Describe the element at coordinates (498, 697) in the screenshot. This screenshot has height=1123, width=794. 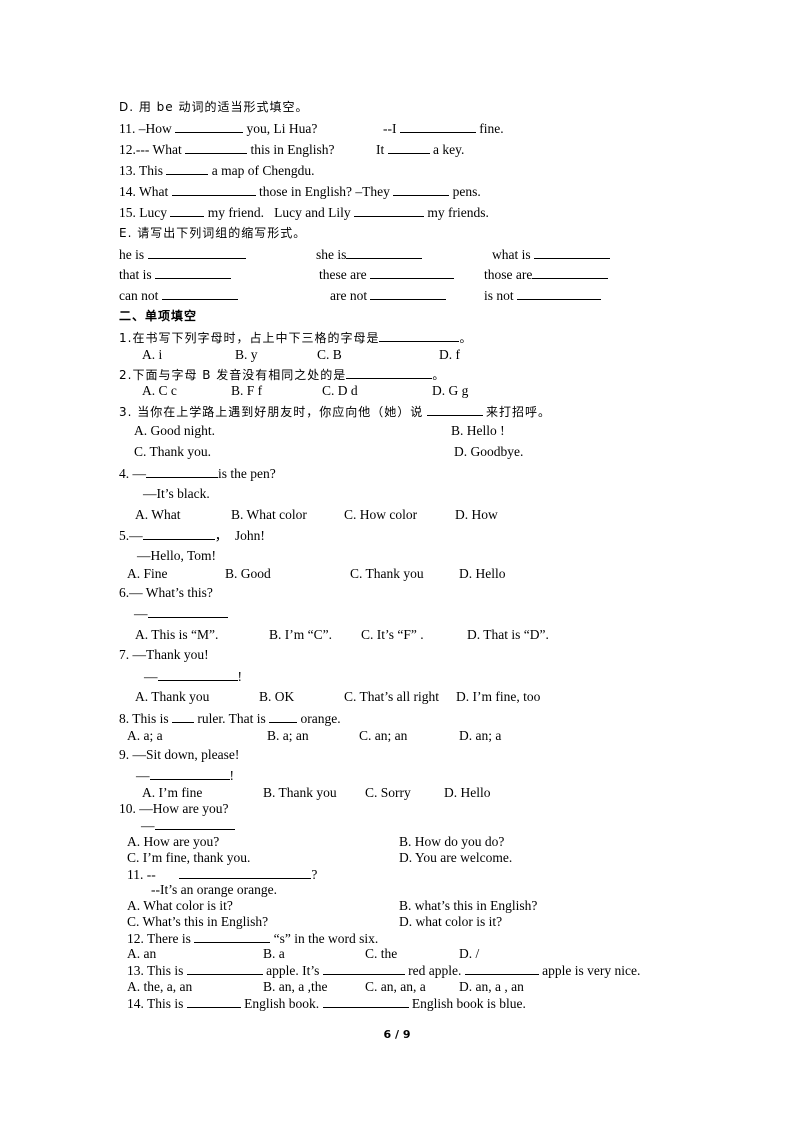
I see `option: D. I’m fine, too` at that location.